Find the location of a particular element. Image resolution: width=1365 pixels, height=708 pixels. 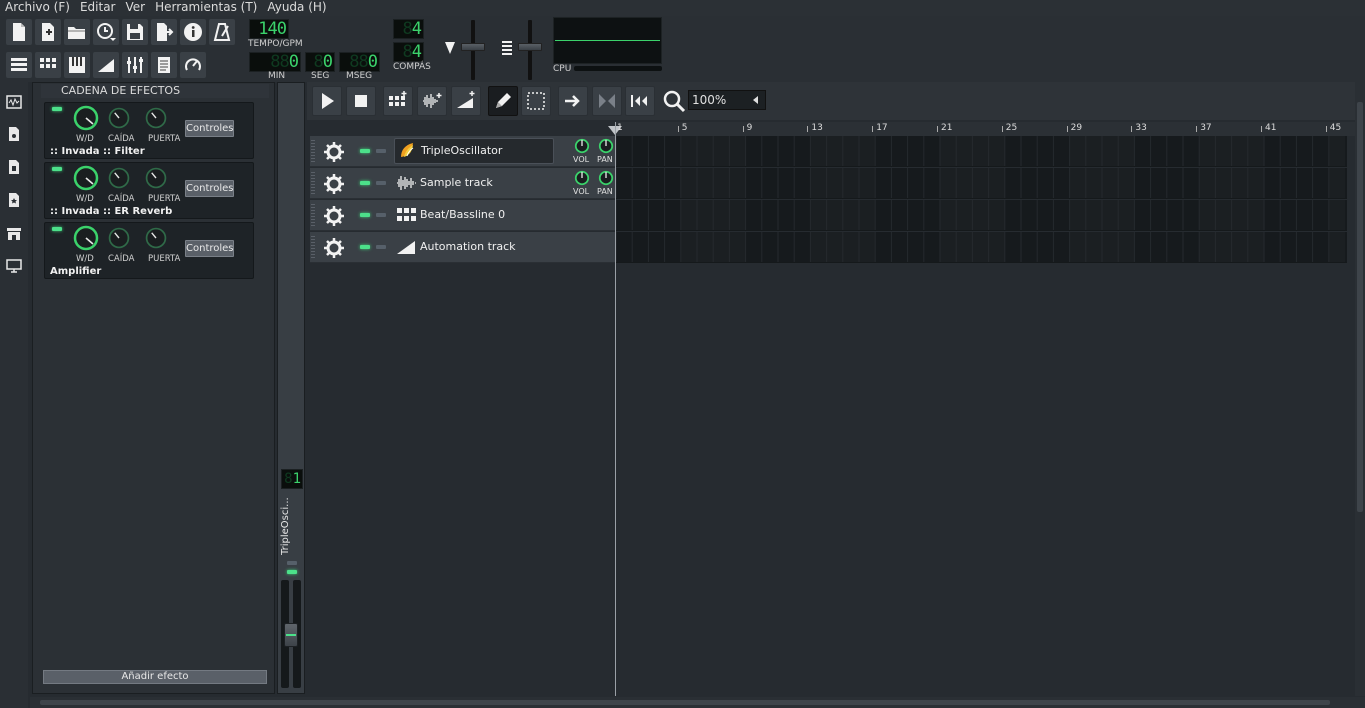

save-project-button is located at coordinates (135, 32).